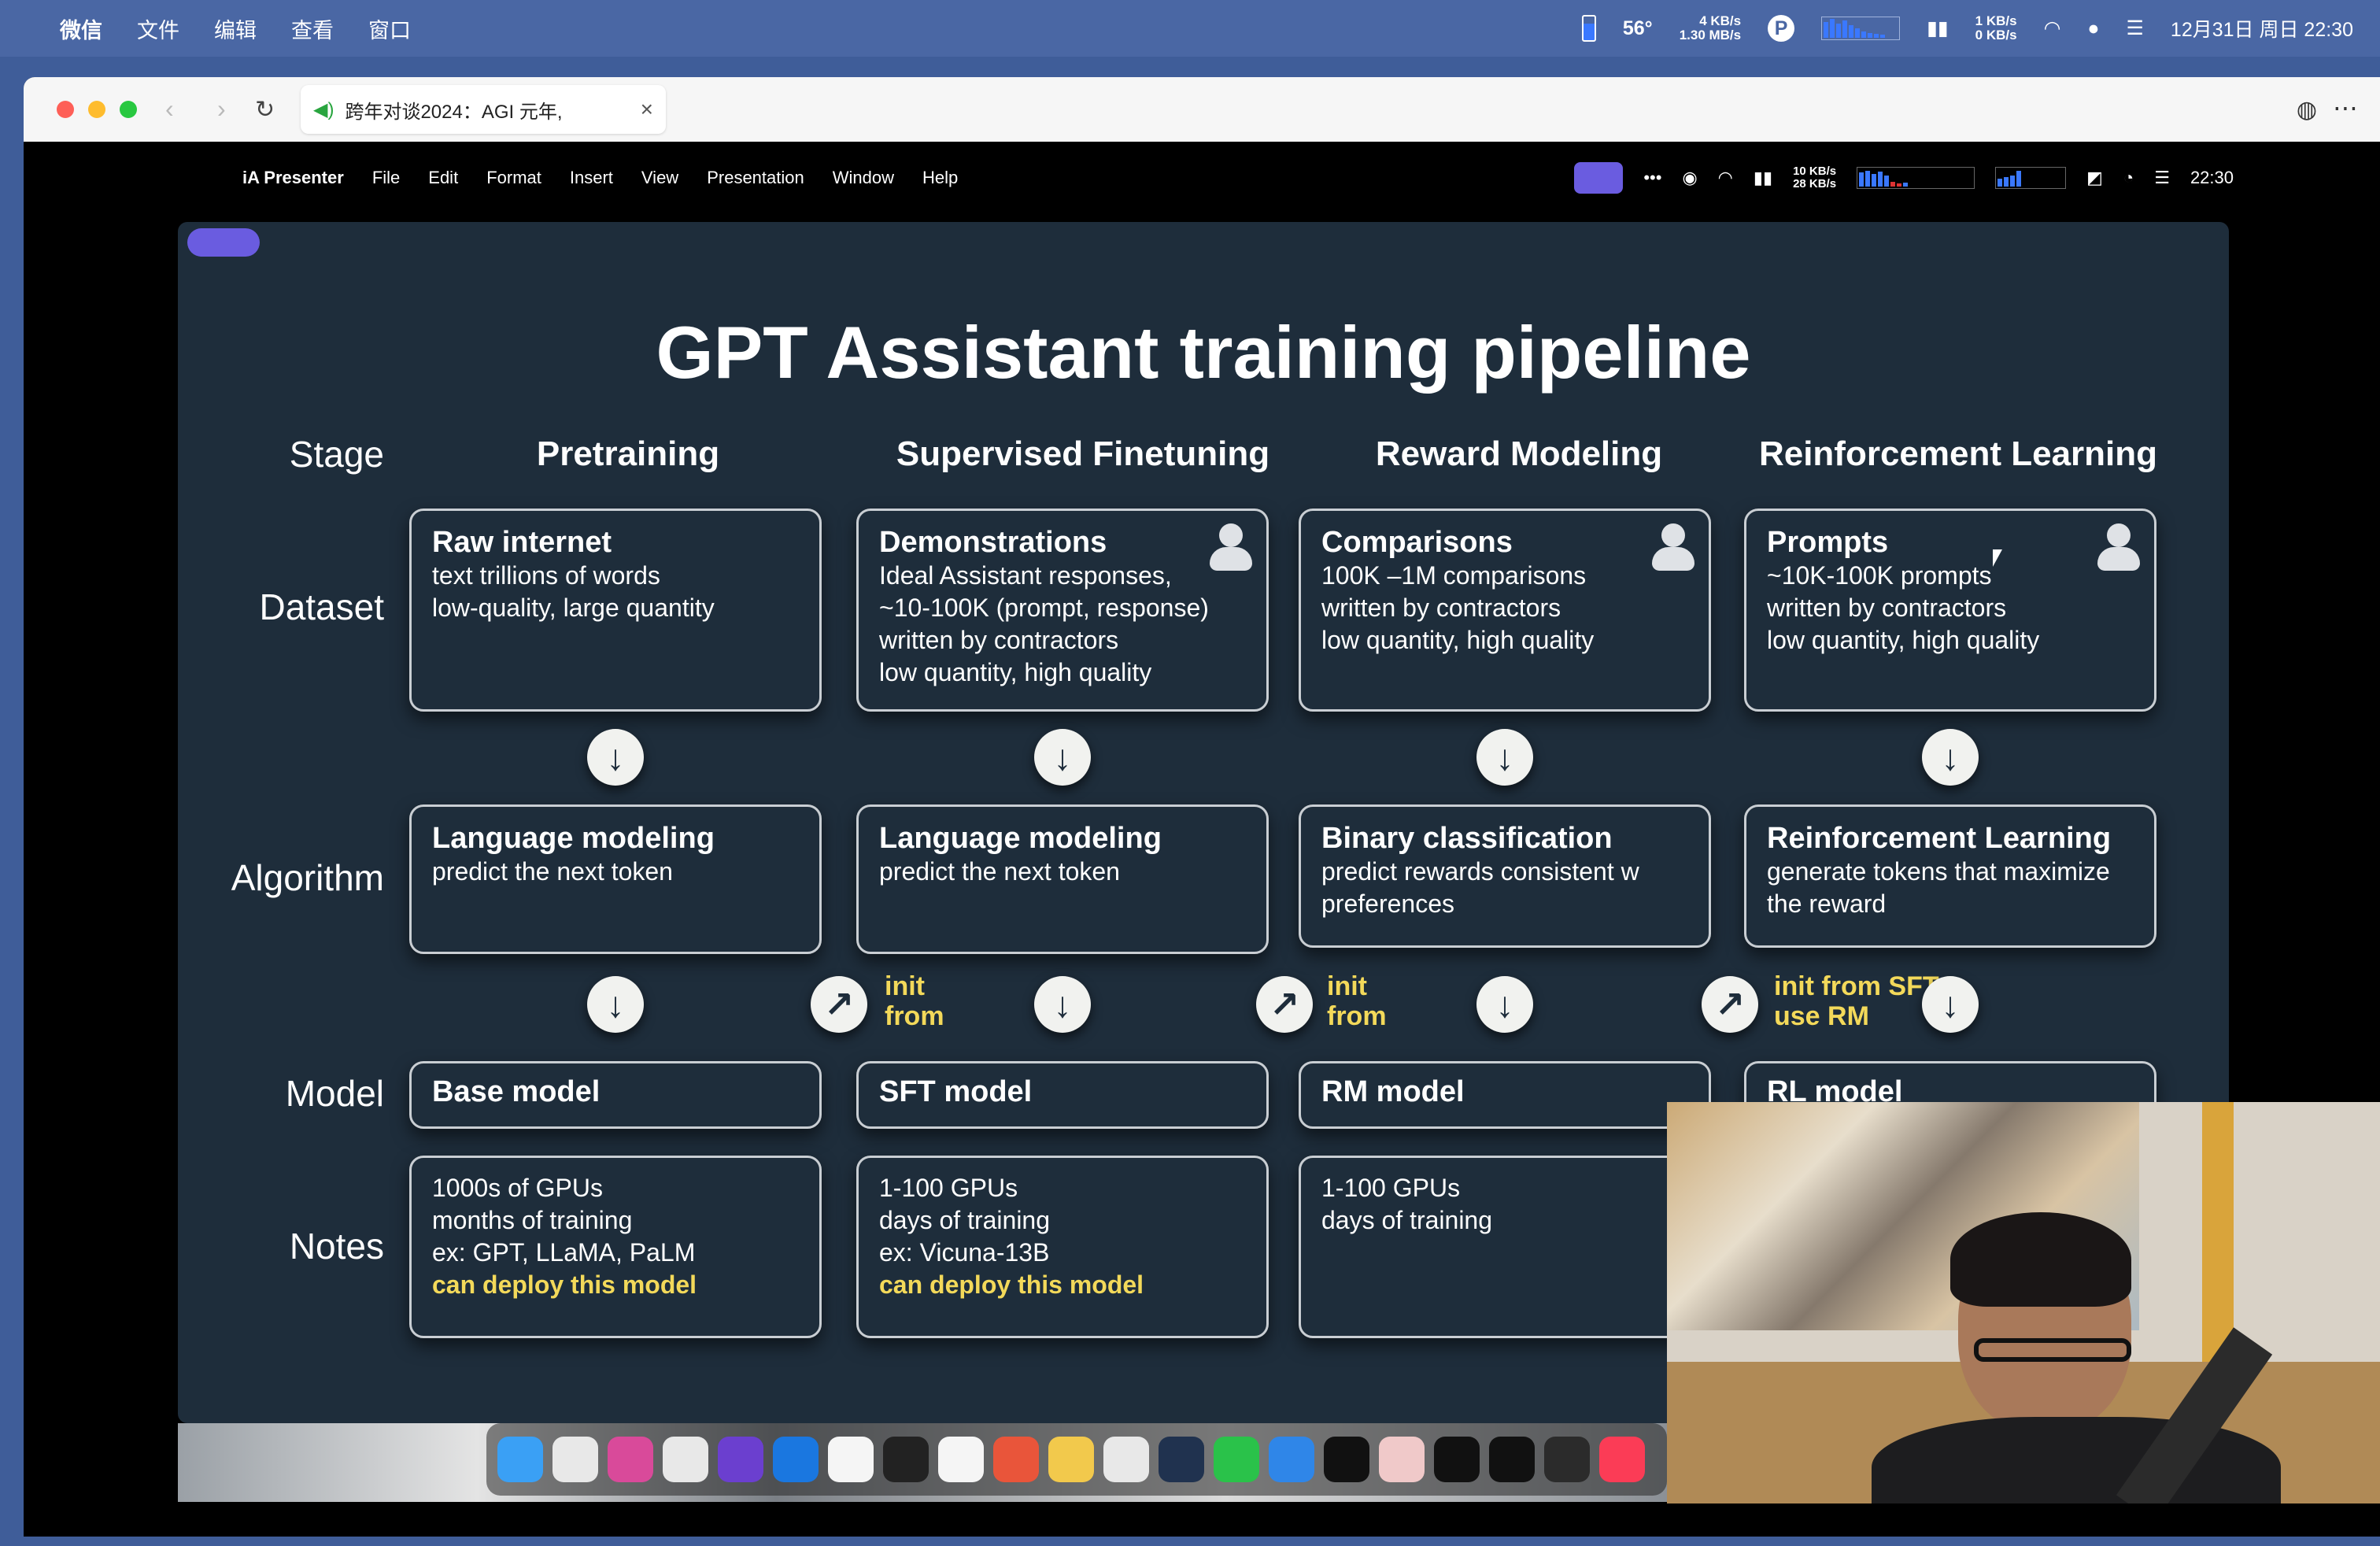  Describe the element at coordinates (564, 1253) in the screenshot. I see `notes-line: ex: GPT, LLaMA, PaLM` at that location.